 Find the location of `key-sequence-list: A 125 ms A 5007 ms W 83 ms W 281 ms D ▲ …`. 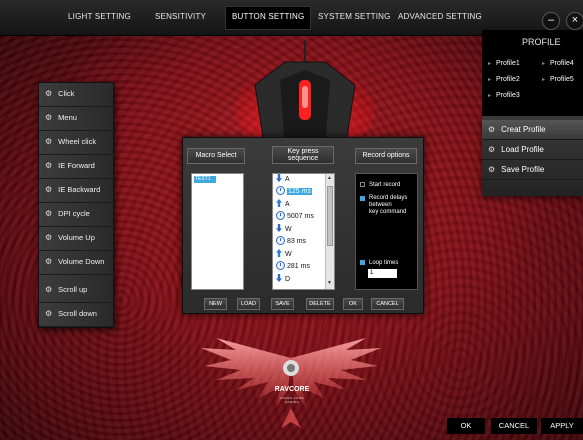

key-sequence-list: A 125 ms A 5007 ms W 83 ms W 281 ms D ▲ … is located at coordinates (303, 231).